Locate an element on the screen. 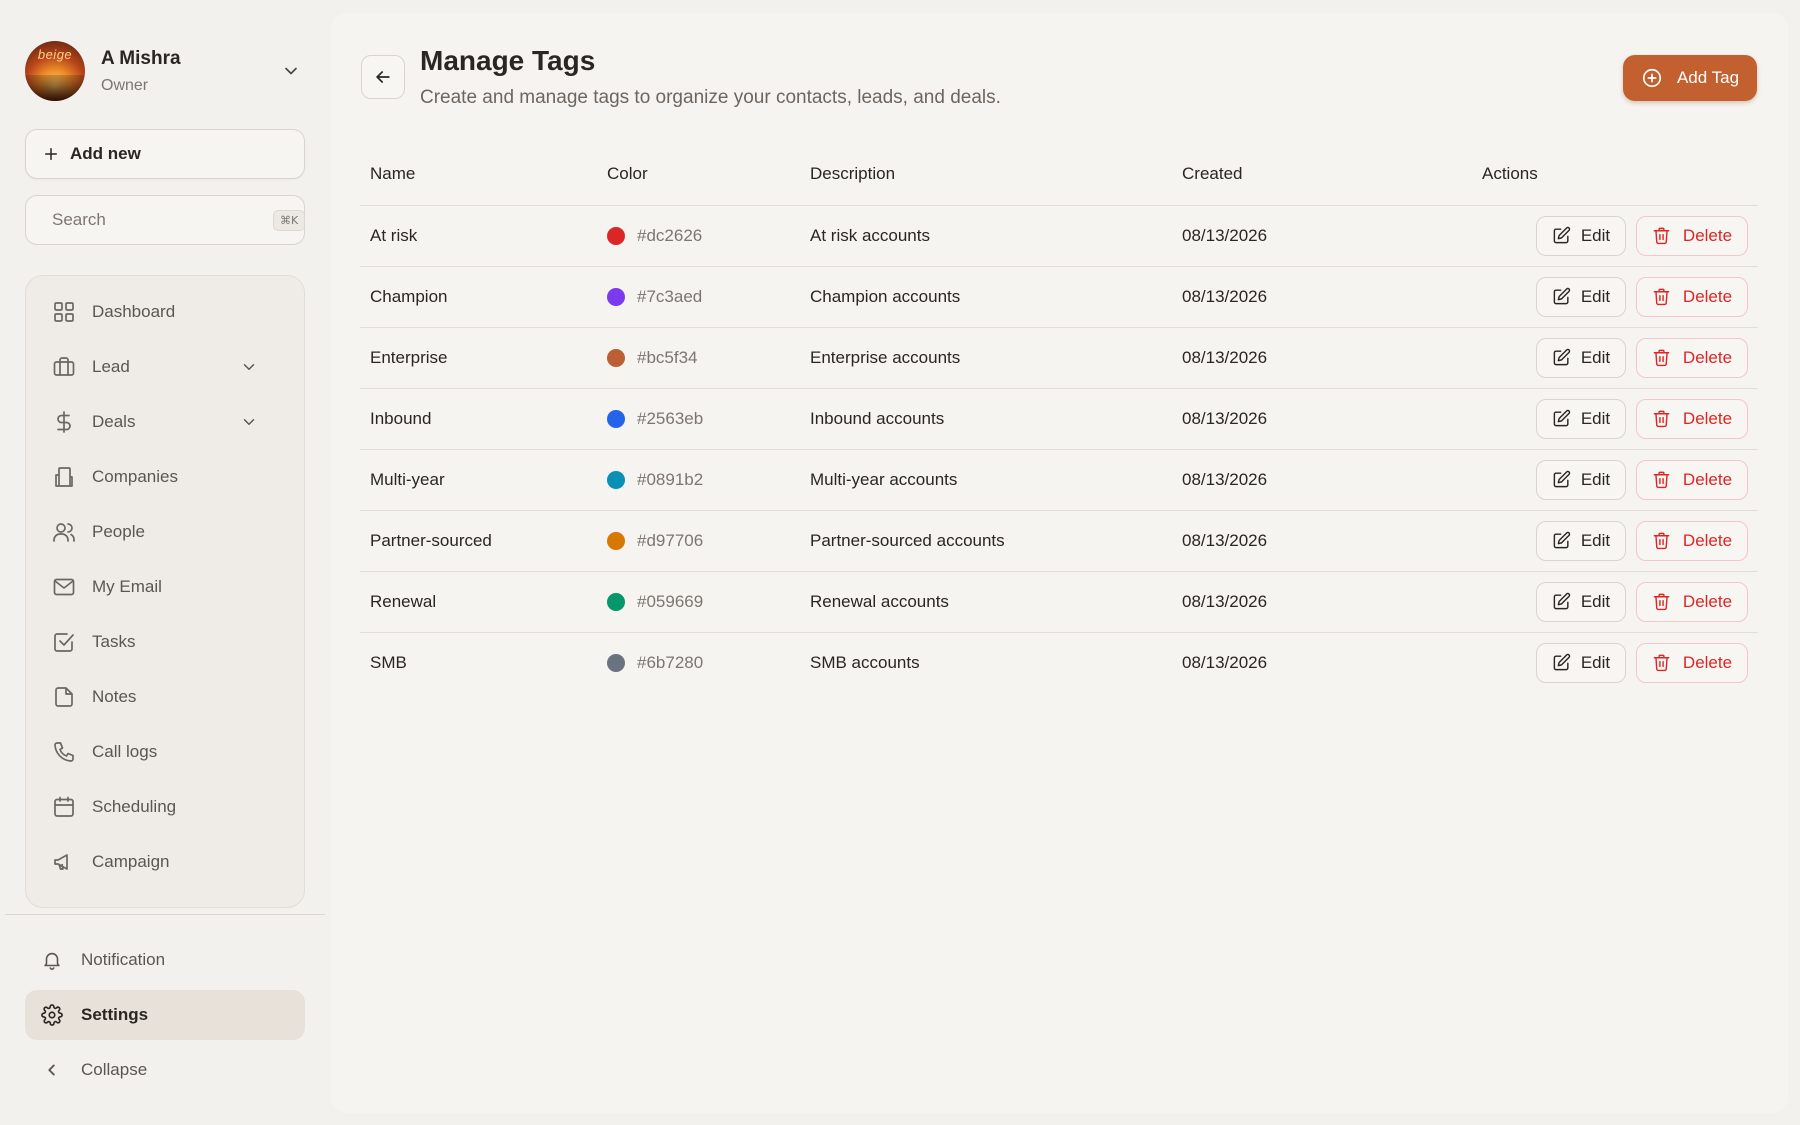 The width and height of the screenshot is (1800, 1125). sidebar-item-label: Settings is located at coordinates (115, 1014).